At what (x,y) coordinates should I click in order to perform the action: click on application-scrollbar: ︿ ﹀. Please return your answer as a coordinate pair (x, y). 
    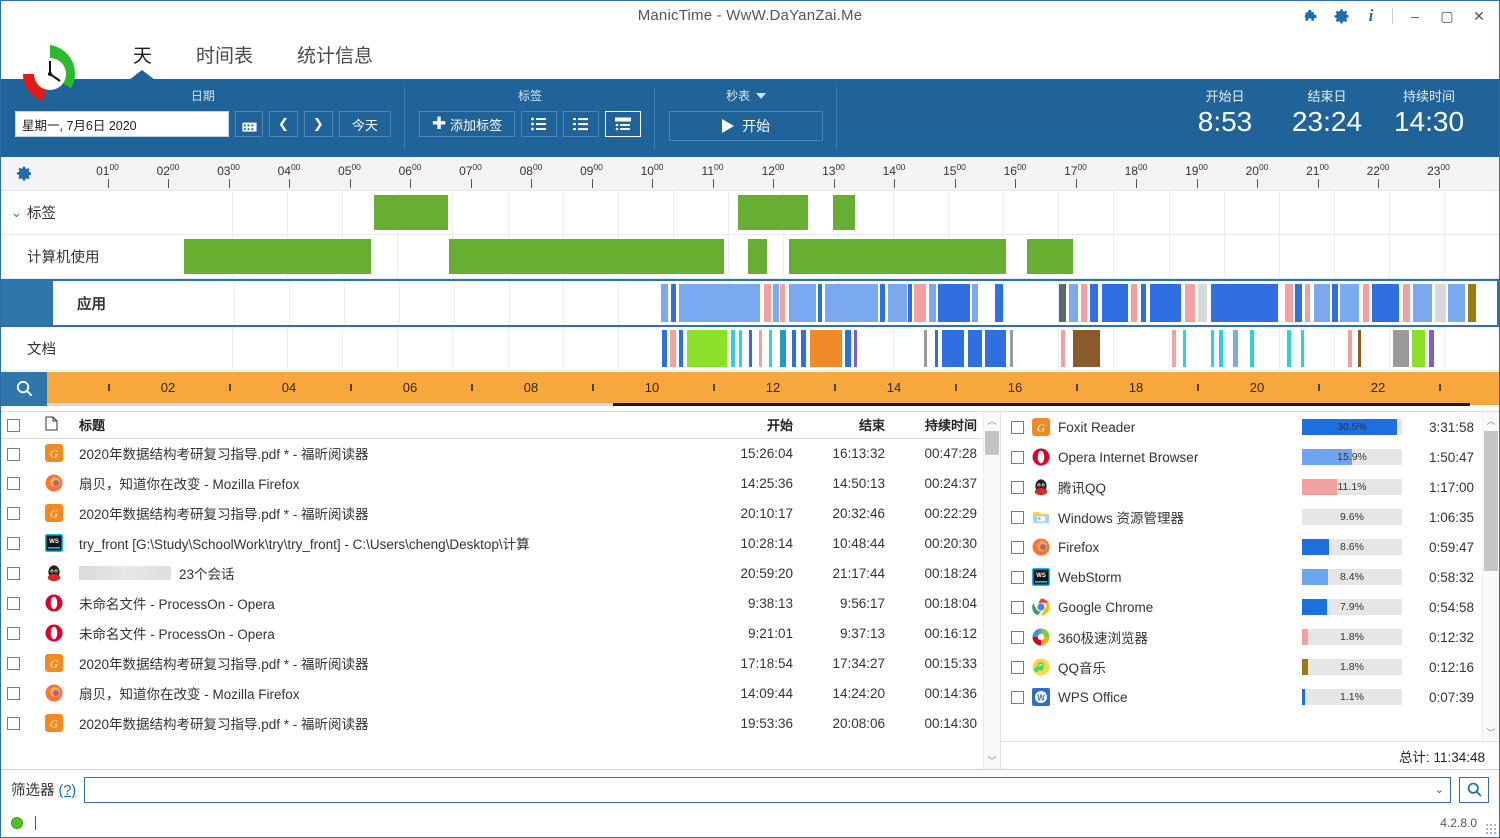
    Looking at the image, I should click on (1490, 576).